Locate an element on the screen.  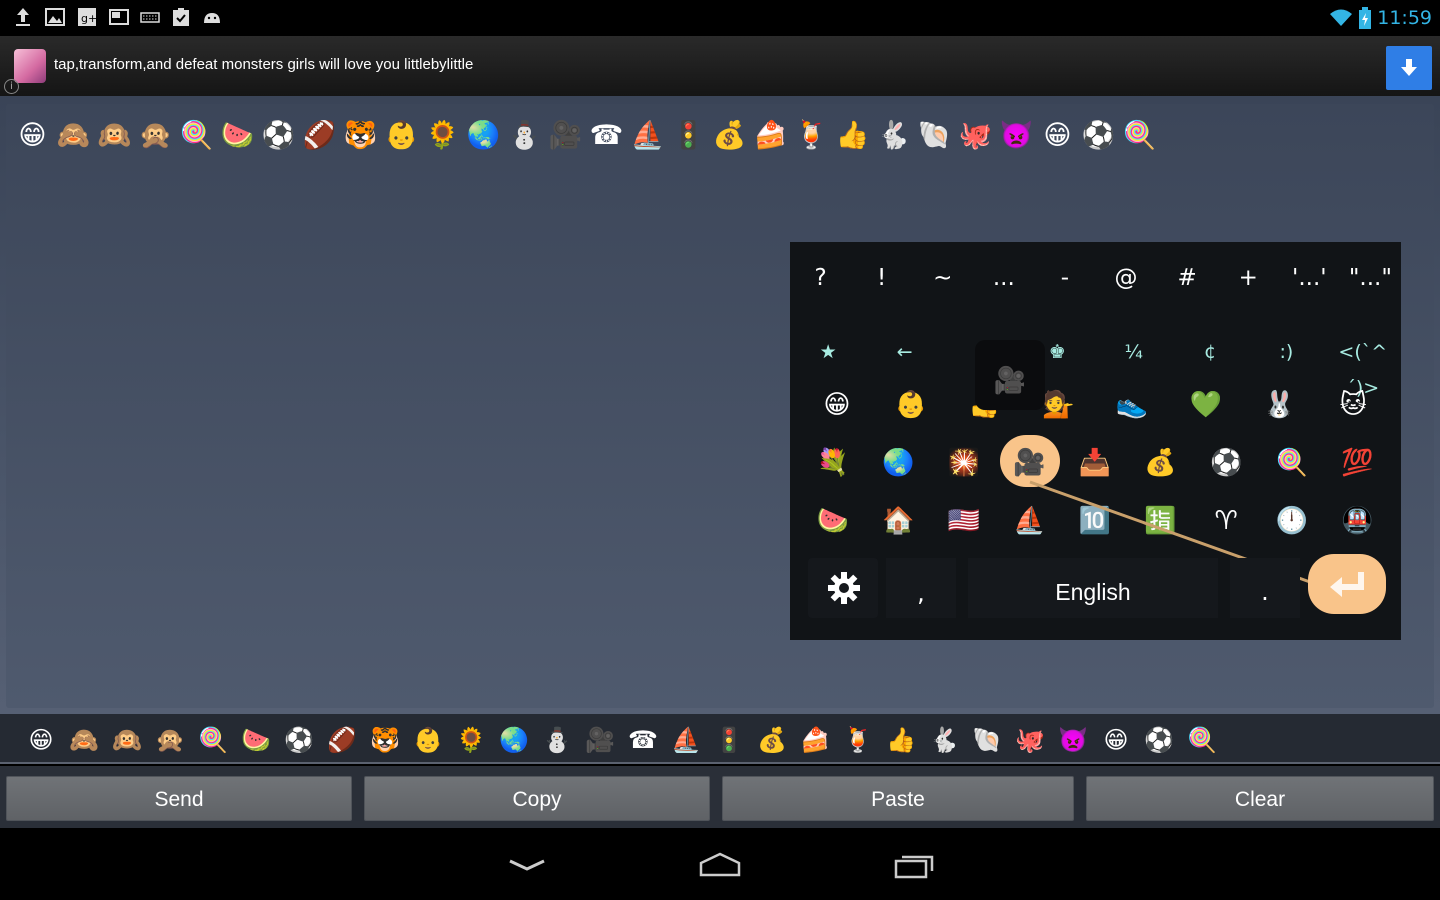
google-plus-icon: g+ is located at coordinates (87, 17).